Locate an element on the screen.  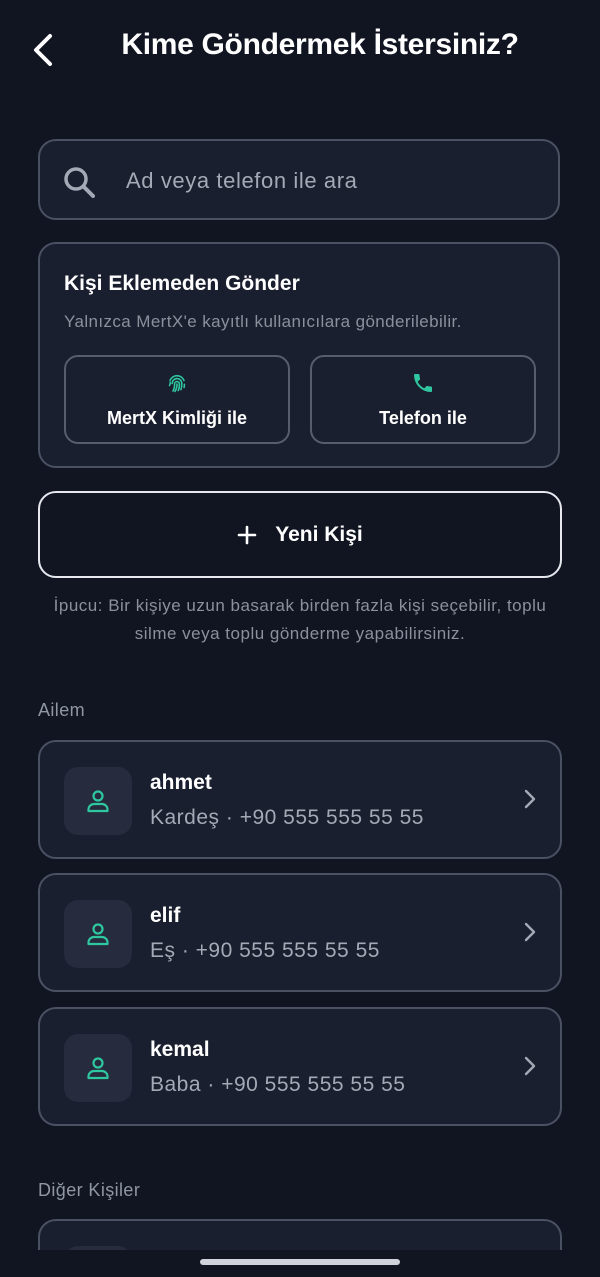
new-contact-button: Yeni Kişi is located at coordinates (300, 534).